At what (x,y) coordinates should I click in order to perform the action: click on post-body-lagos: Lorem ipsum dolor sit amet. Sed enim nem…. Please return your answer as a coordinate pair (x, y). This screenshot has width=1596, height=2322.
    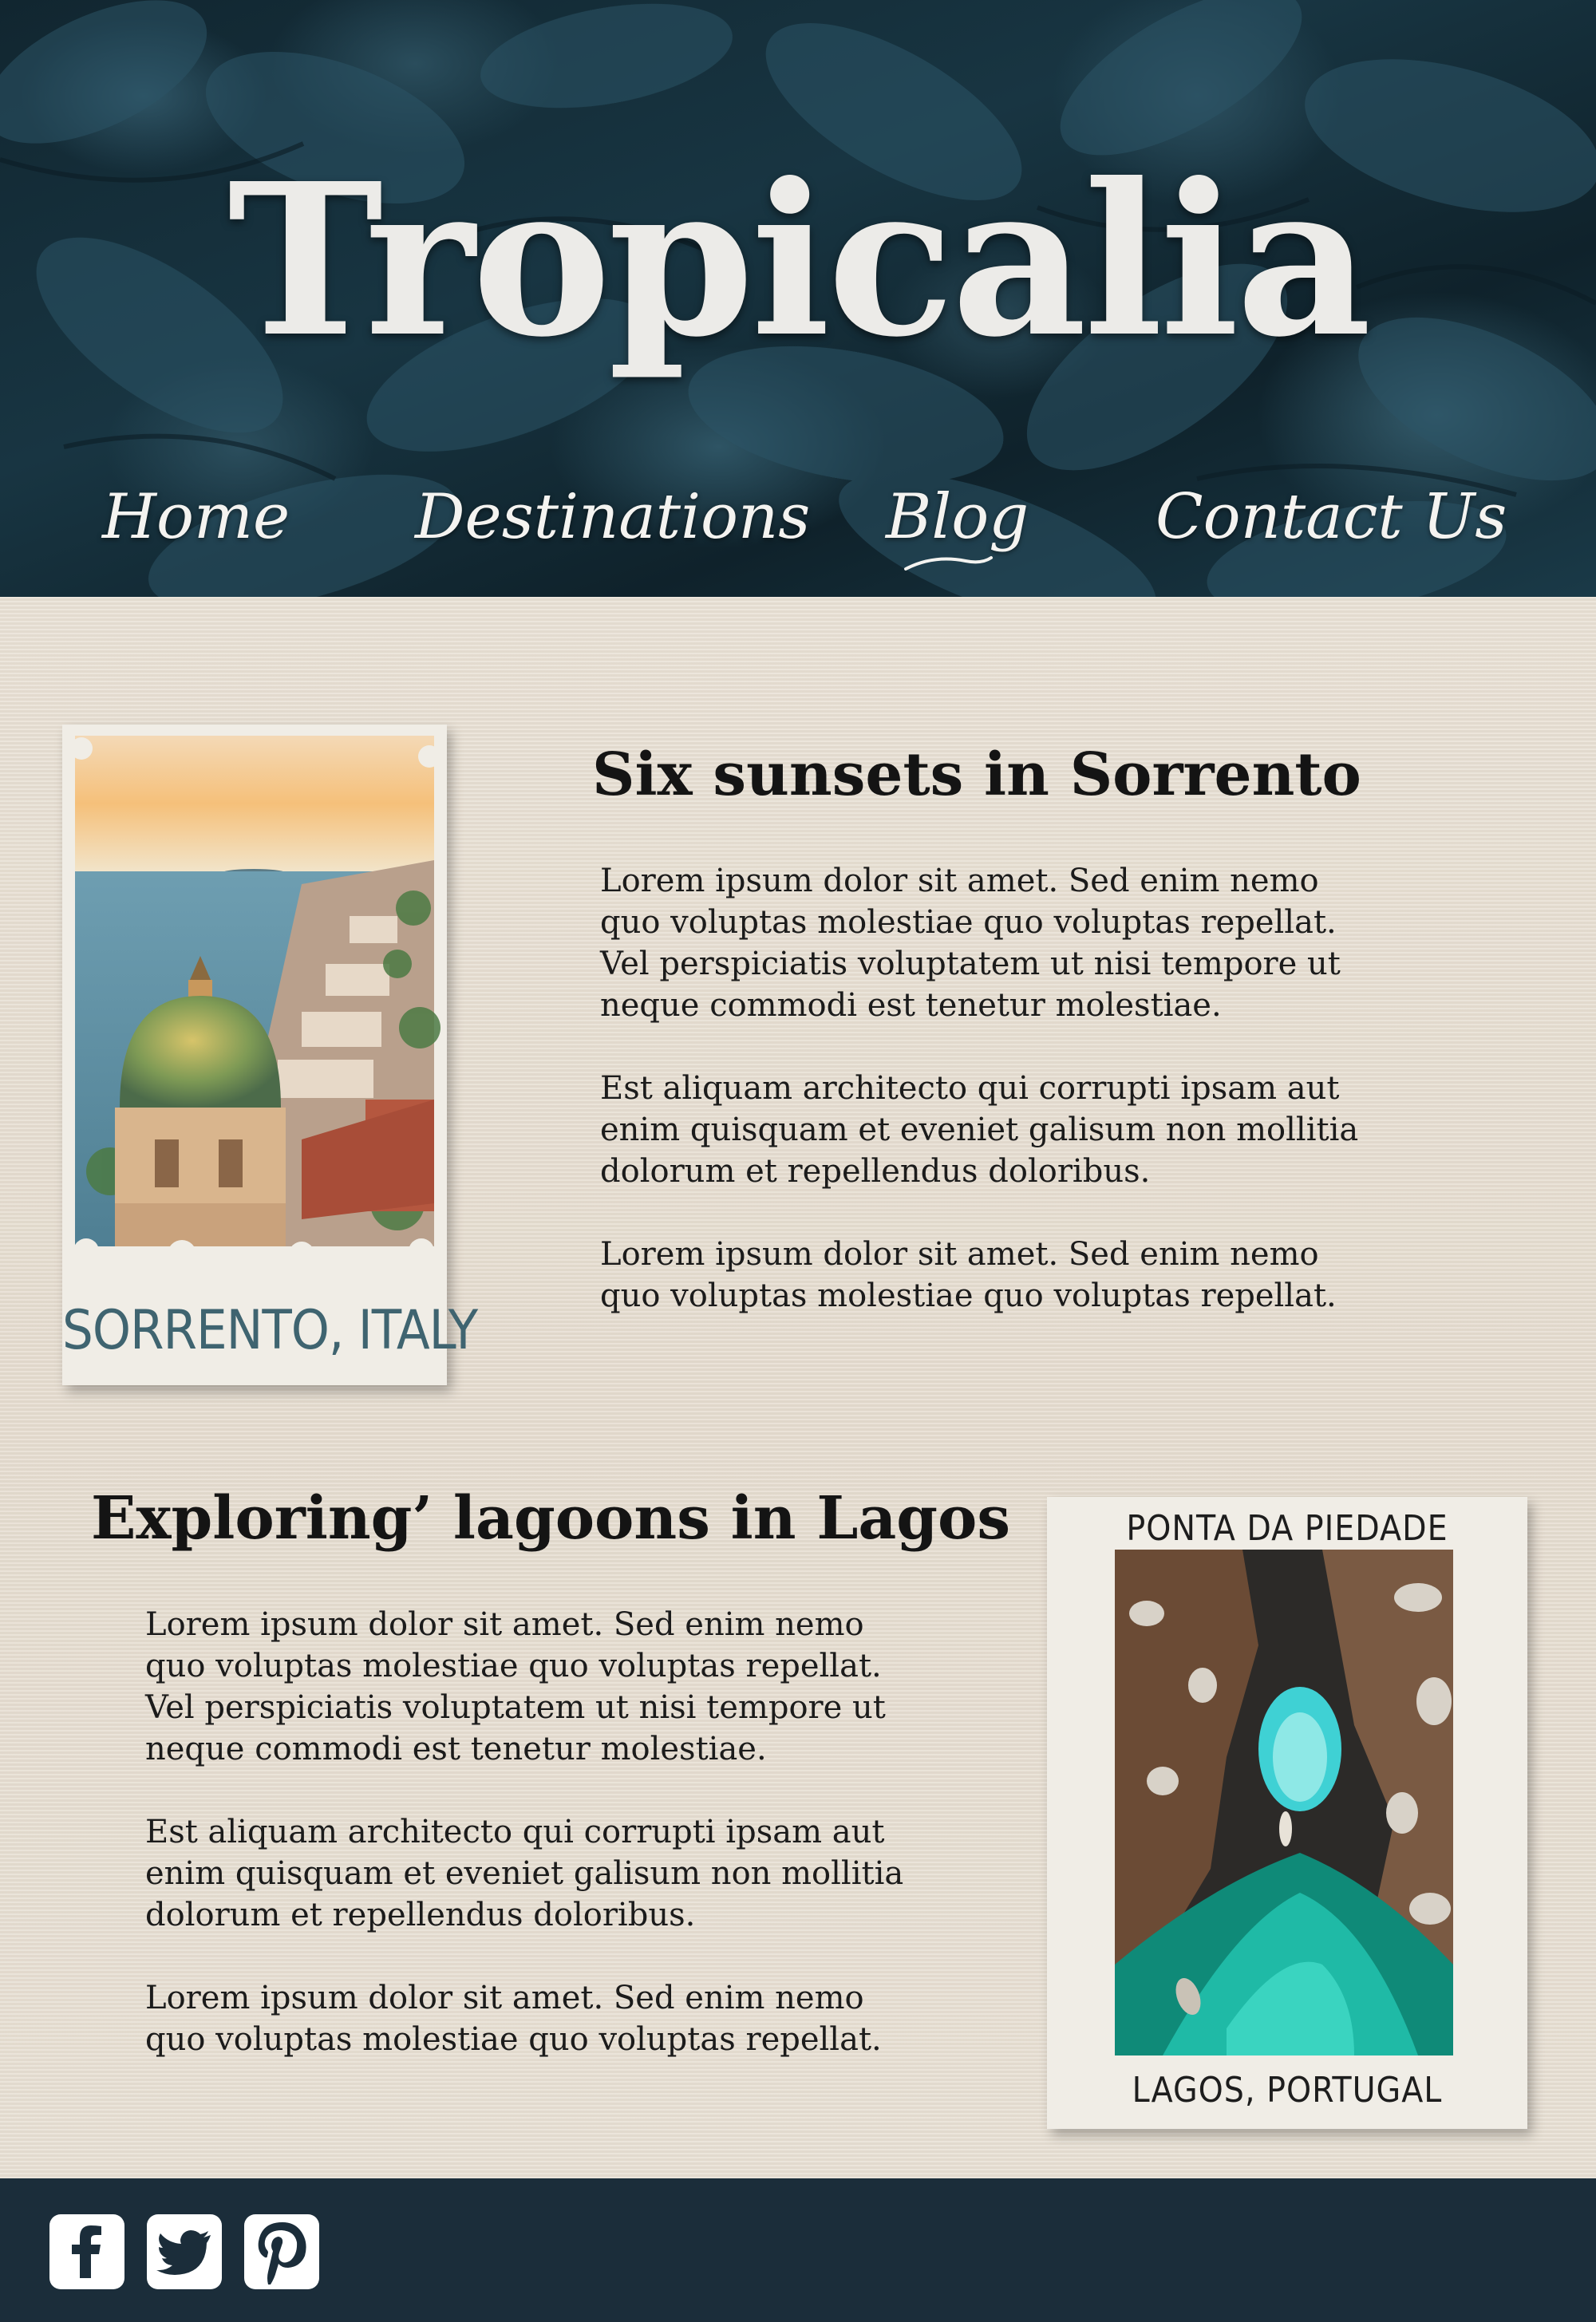
    Looking at the image, I should click on (528, 1853).